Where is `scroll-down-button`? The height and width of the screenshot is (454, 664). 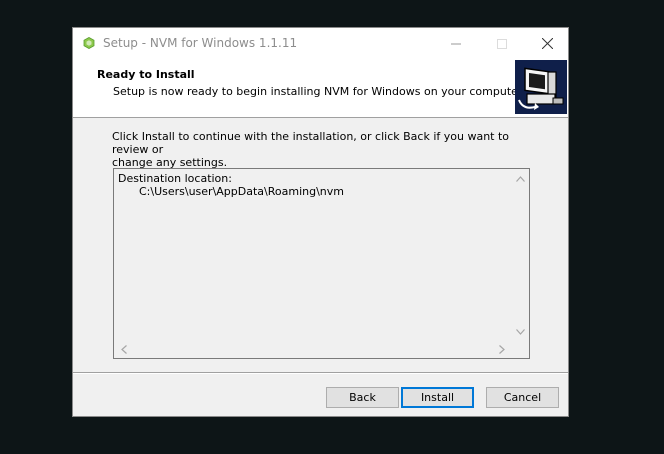 scroll-down-button is located at coordinates (520, 332).